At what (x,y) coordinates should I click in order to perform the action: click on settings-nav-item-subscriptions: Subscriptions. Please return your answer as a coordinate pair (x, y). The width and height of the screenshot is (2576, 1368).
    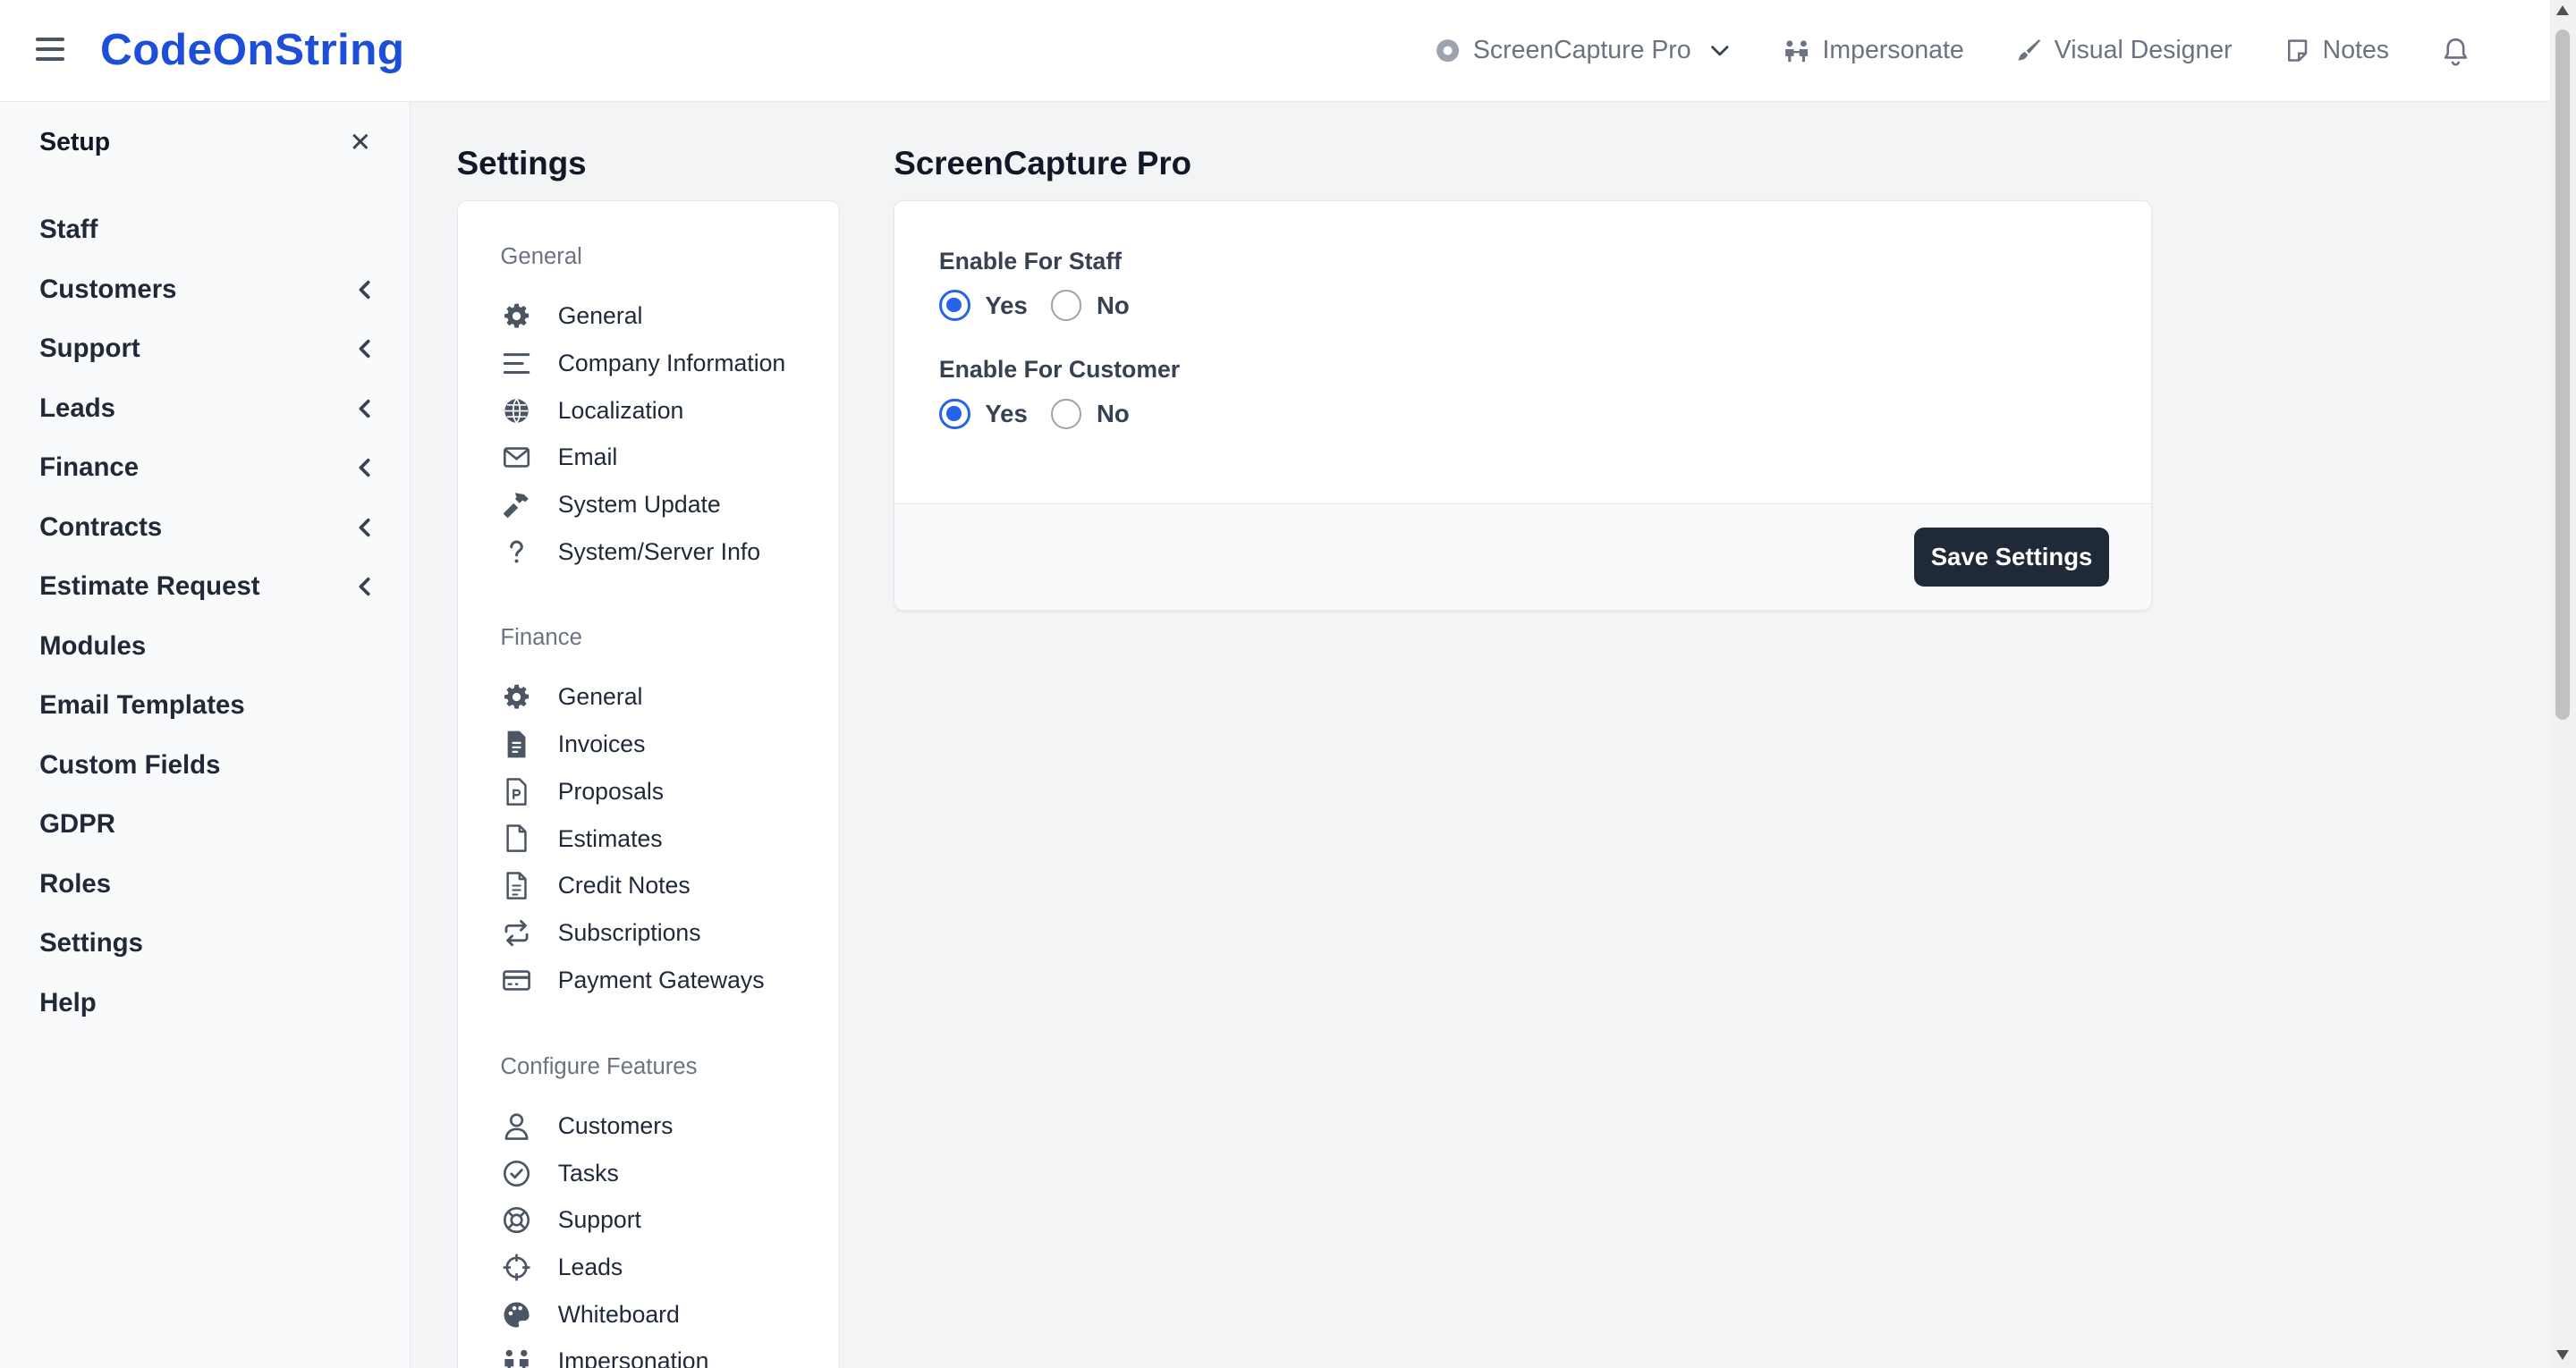
    Looking at the image, I should click on (600, 933).